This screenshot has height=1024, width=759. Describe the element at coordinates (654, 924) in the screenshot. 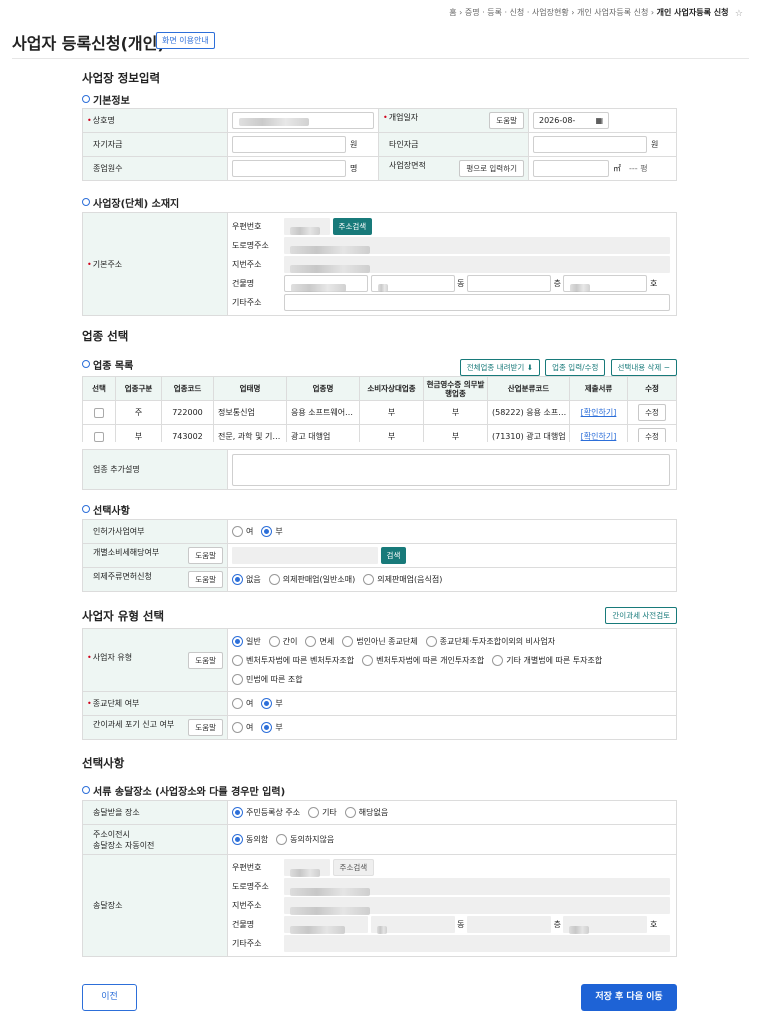

I see `delivery-ho-unit: 호` at that location.